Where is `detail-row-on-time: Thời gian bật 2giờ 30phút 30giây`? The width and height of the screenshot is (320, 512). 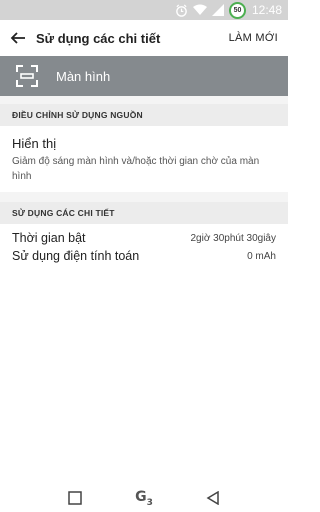 detail-row-on-time: Thời gian bật 2giờ 30phút 30giây is located at coordinates (144, 238).